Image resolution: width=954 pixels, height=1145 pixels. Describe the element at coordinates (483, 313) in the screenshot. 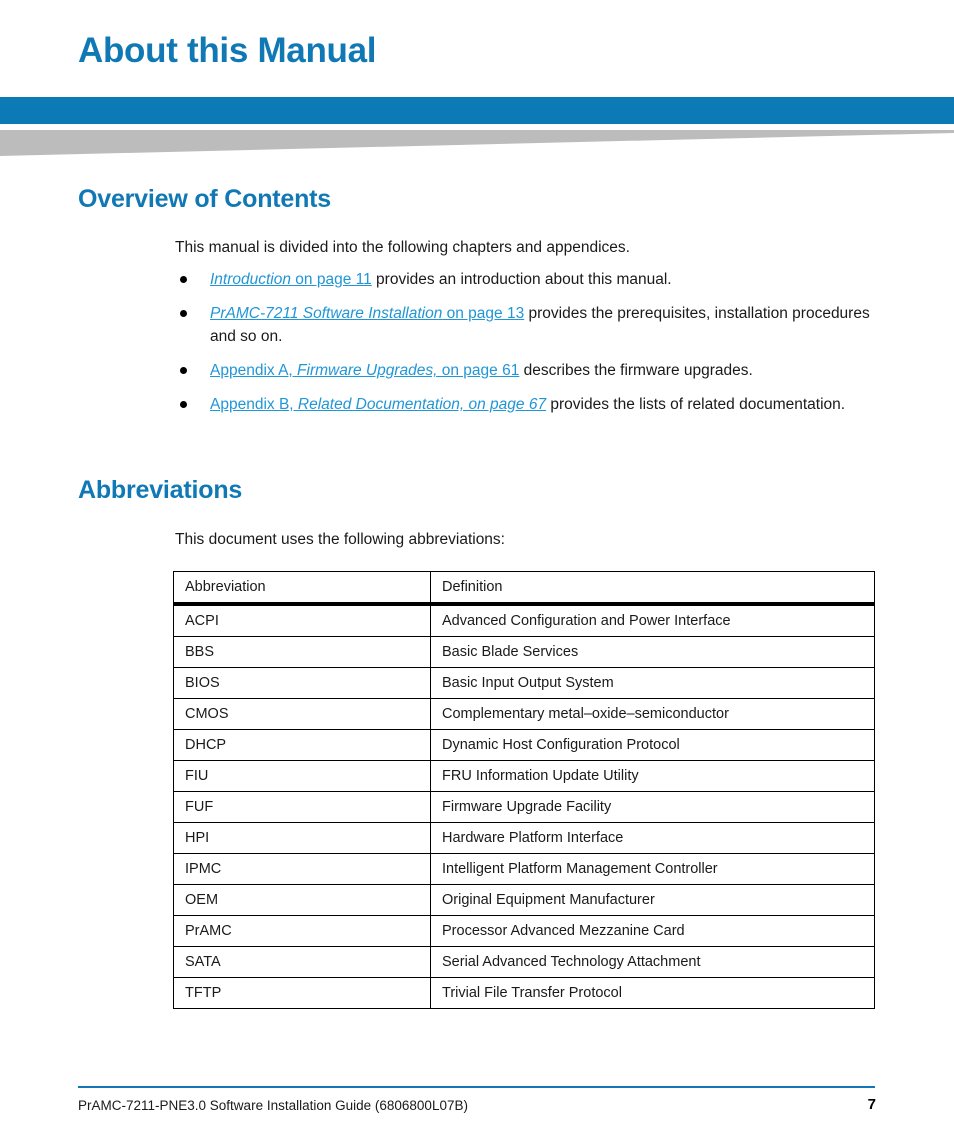

I see `cross-reference-page: on page 13` at that location.